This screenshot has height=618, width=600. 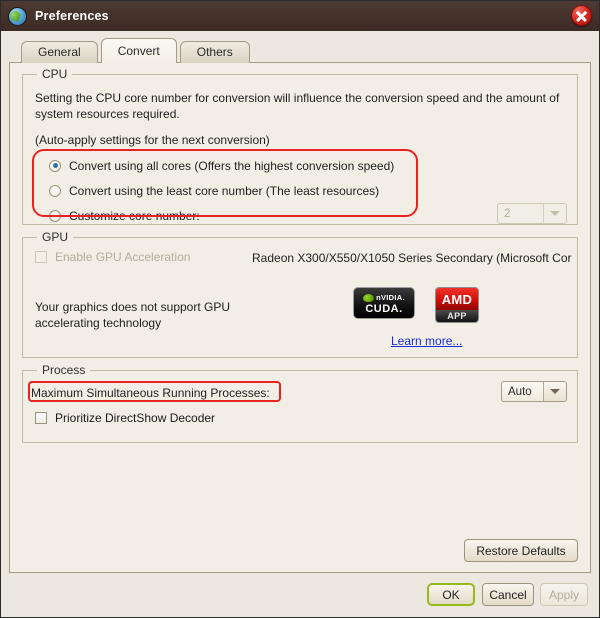 I want to click on enable-gpu-acceleration-checkbox, so click(x=41, y=257).